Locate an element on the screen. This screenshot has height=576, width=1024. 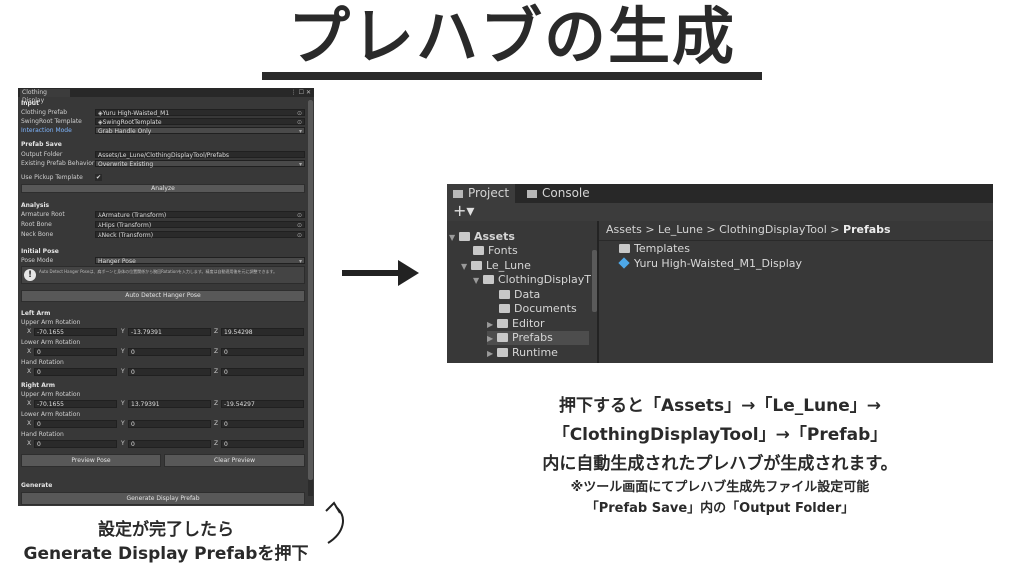
tree-item-clothingdisplaytool: ▼ ClothingDisplayT is located at coordinates (532, 280).